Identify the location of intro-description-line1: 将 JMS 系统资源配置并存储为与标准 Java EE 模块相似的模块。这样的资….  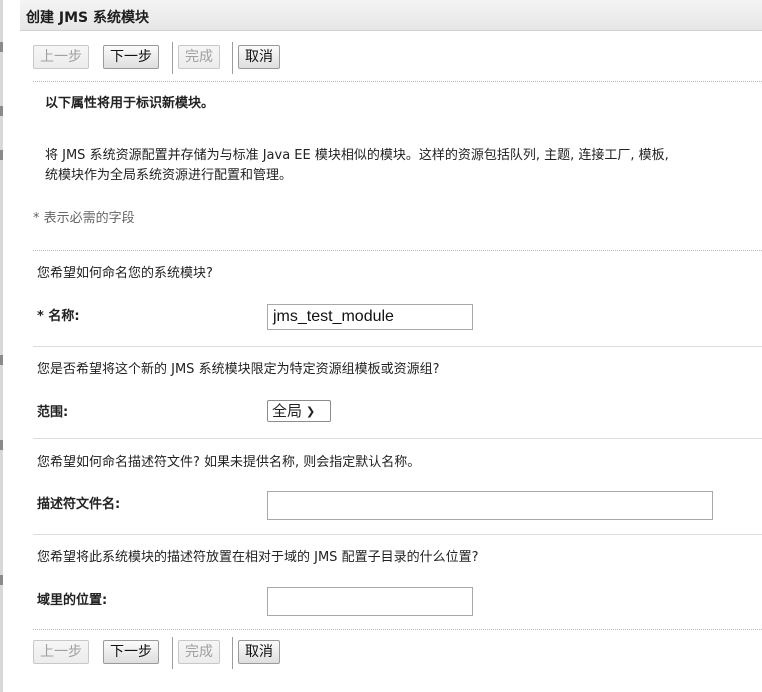
(357, 155).